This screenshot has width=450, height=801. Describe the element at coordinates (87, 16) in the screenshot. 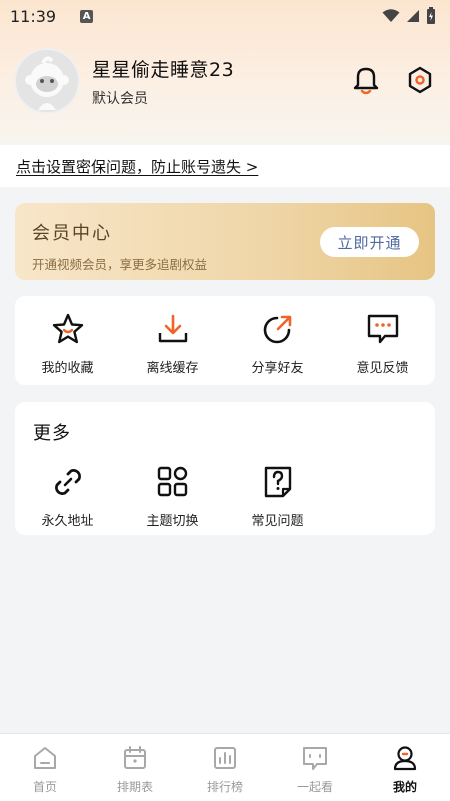

I see `notification-a-icon: A` at that location.